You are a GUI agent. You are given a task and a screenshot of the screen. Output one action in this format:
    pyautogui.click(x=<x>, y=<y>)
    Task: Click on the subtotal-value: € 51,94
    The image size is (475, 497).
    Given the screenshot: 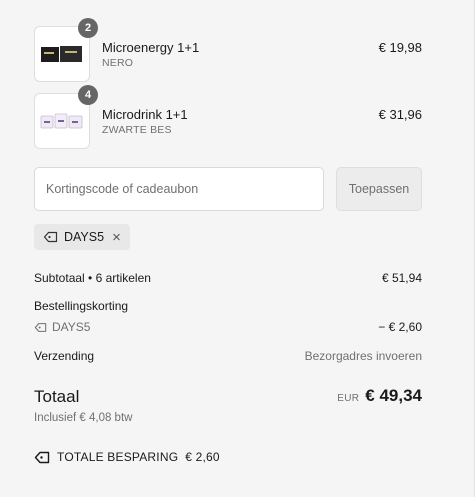 What is the action you would take?
    pyautogui.click(x=401, y=278)
    